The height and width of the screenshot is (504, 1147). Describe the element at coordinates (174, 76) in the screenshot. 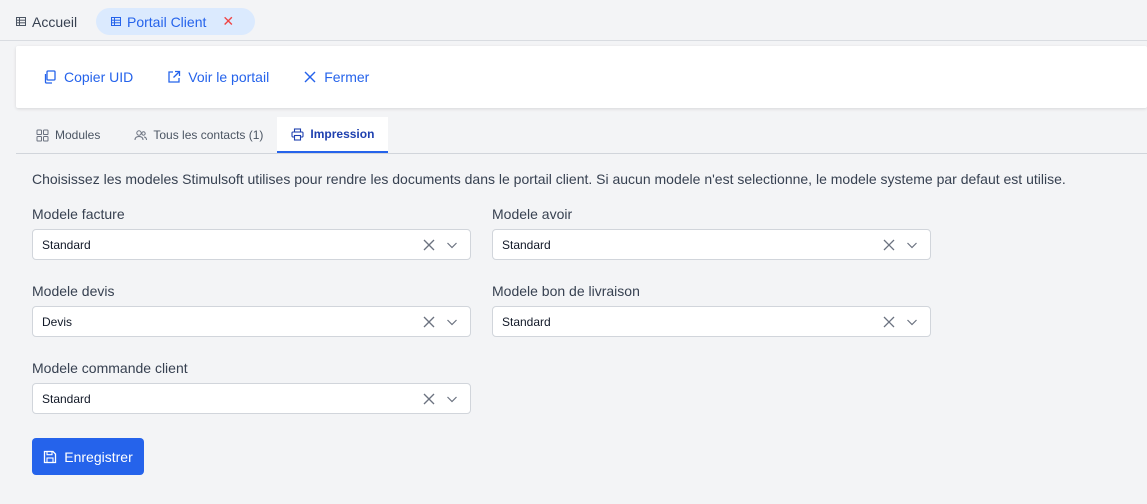

I see `external-link-icon` at that location.